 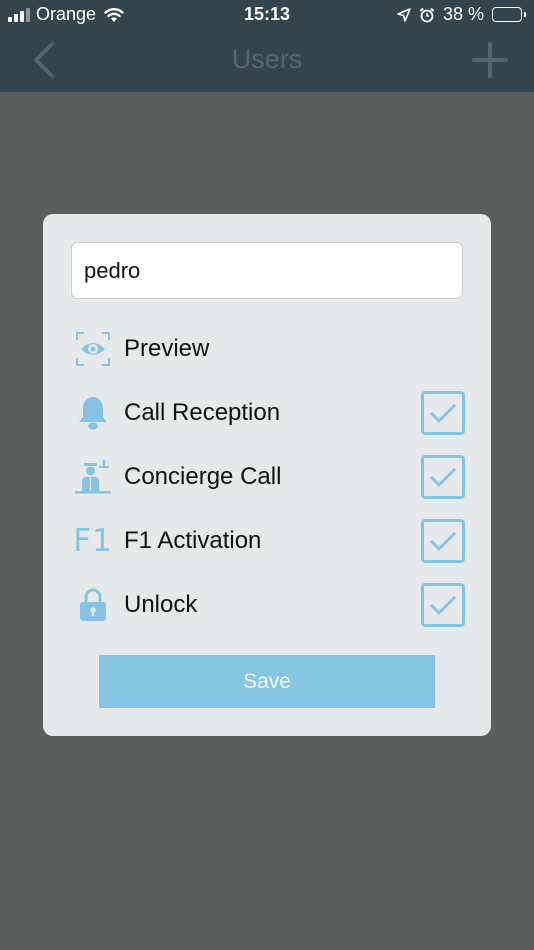 I want to click on location-arrow-icon, so click(x=404, y=14).